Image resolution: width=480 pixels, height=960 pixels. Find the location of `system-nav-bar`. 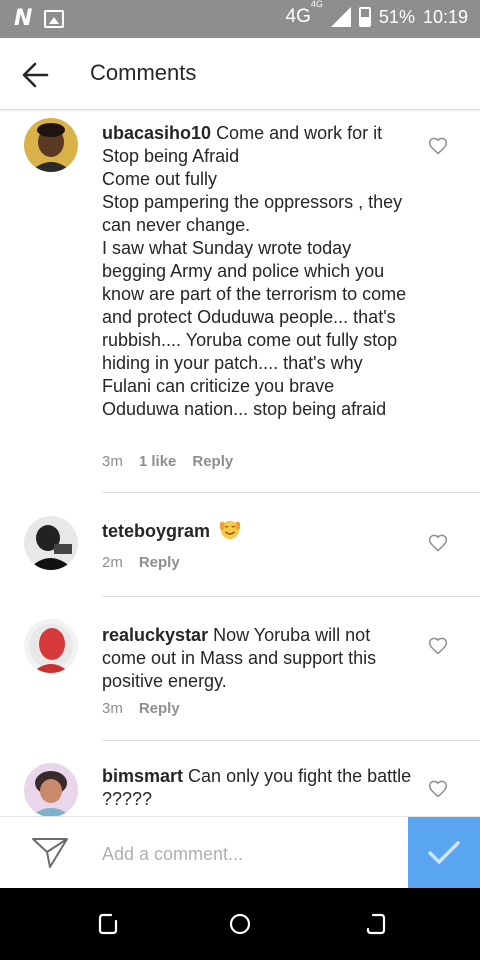

system-nav-bar is located at coordinates (240, 924).